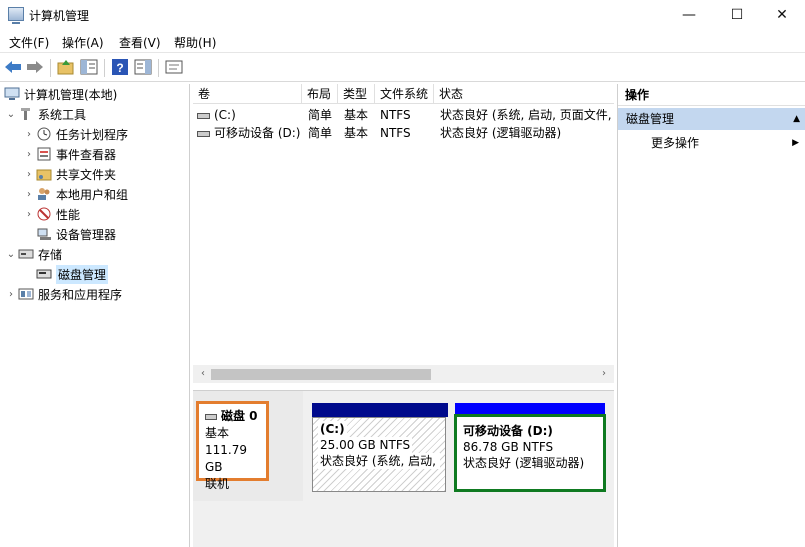  I want to click on show-tree-icon, so click(89, 67).